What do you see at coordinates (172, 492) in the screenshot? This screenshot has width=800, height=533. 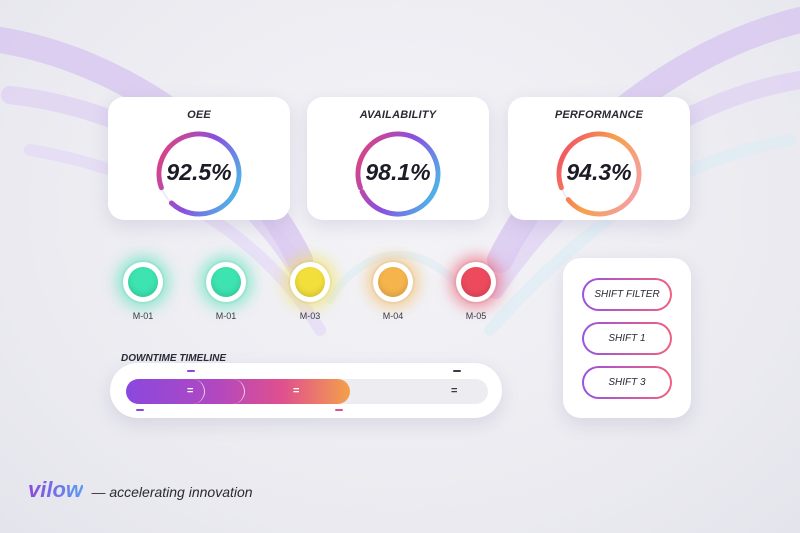 I see `brand-tagline: — accelerating innovation` at bounding box center [172, 492].